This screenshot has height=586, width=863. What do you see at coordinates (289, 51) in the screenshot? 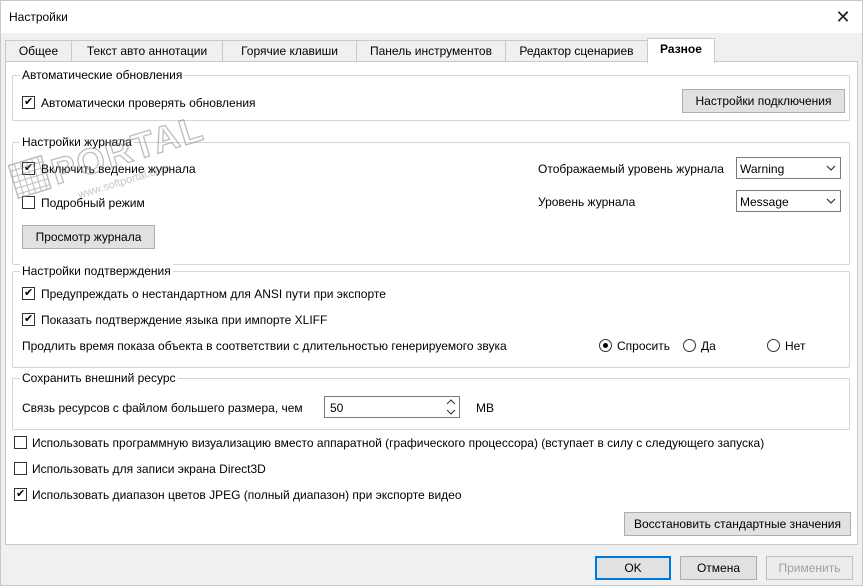
I see `tab-hotkeys: Горячие клавиши` at bounding box center [289, 51].